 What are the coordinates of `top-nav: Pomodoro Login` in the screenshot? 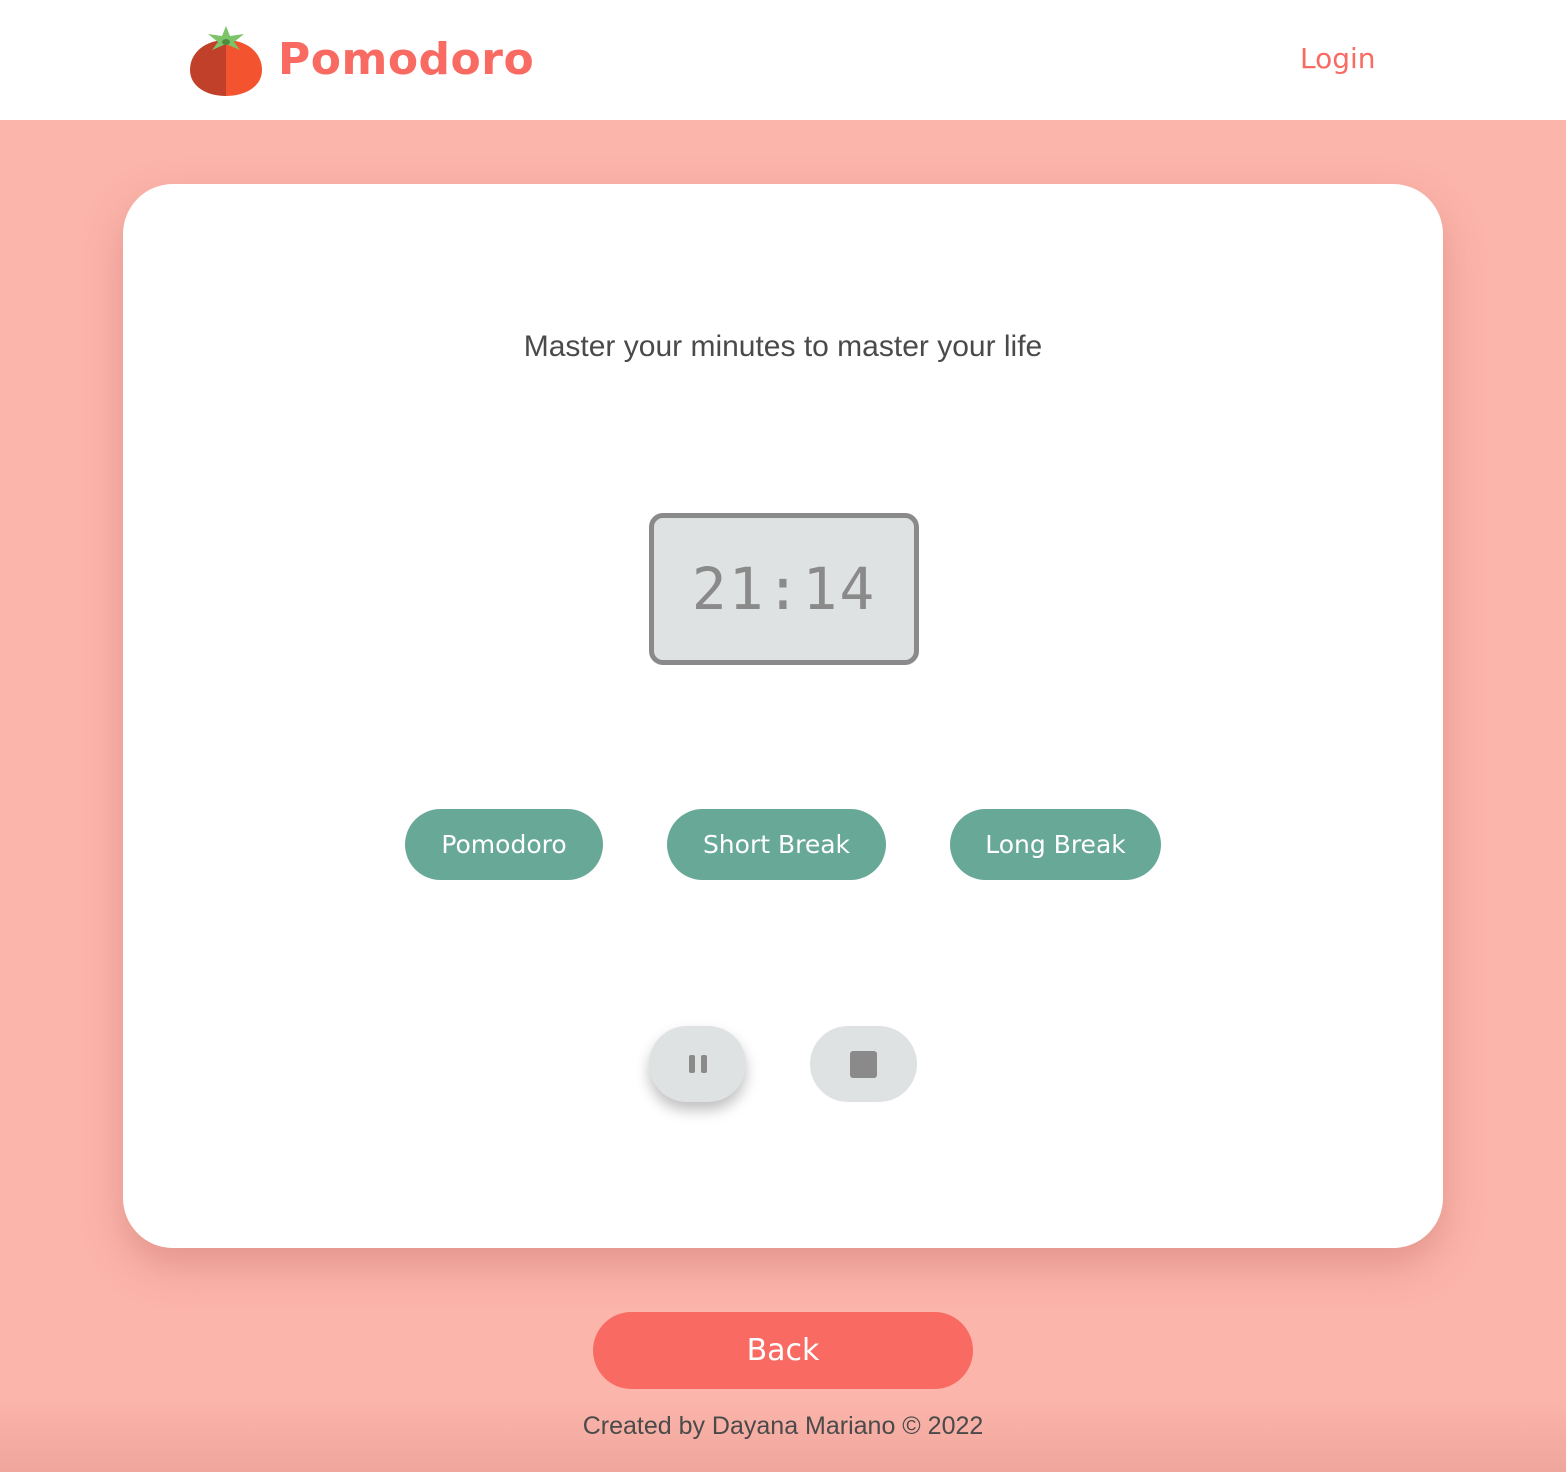 It's located at (783, 60).